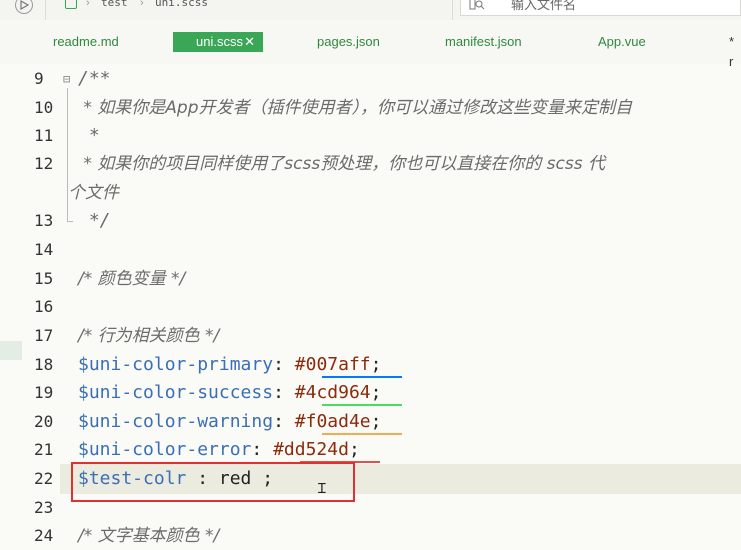  I want to click on breadcrumb-file: uni.scss, so click(181, 4).